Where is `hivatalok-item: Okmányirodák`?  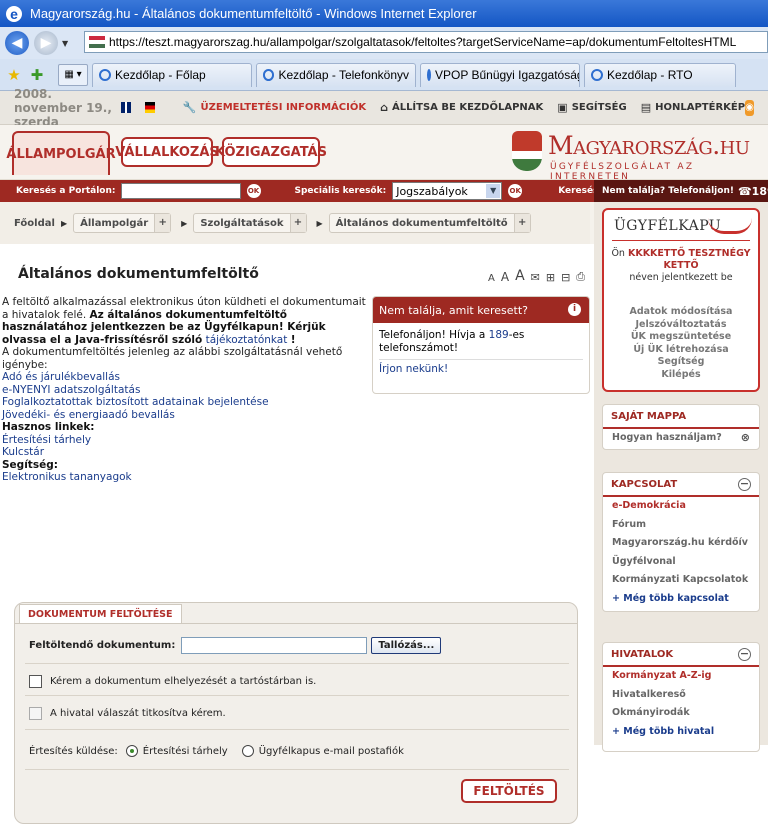
hivatalok-item: Okmányirodák is located at coordinates (681, 713).